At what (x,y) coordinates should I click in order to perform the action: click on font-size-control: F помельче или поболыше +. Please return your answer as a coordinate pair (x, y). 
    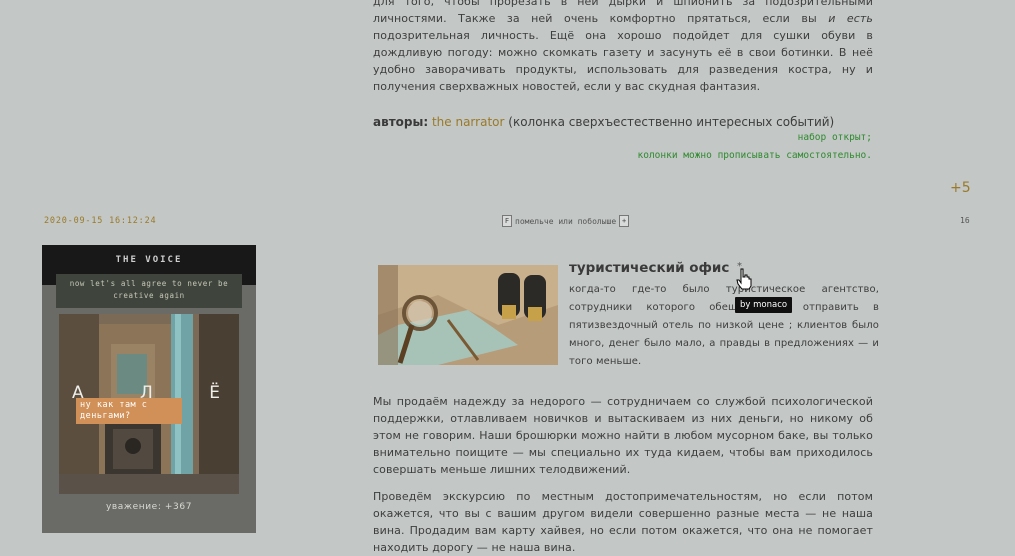
    Looking at the image, I should click on (566, 221).